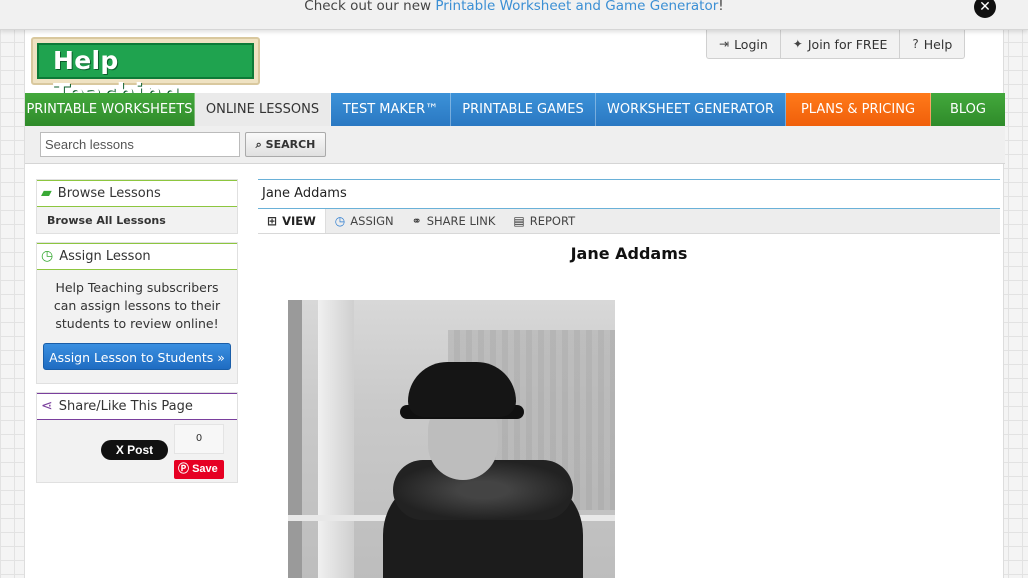  Describe the element at coordinates (629, 221) in the screenshot. I see `lesson-tabs: ⊞ VIEW ◷ ASSIGN ⚭ SHARE LINK ▤ REPORT` at that location.